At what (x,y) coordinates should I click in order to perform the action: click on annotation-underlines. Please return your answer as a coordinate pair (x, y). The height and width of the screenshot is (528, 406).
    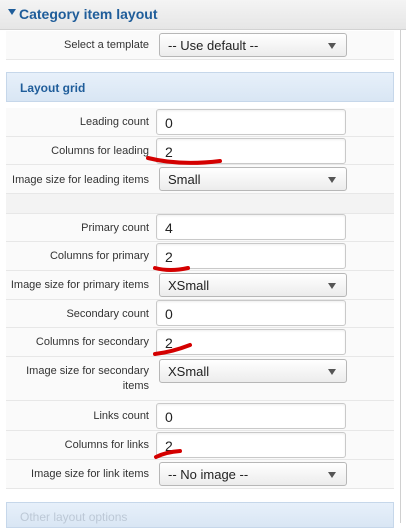
    Looking at the image, I should click on (184, 307).